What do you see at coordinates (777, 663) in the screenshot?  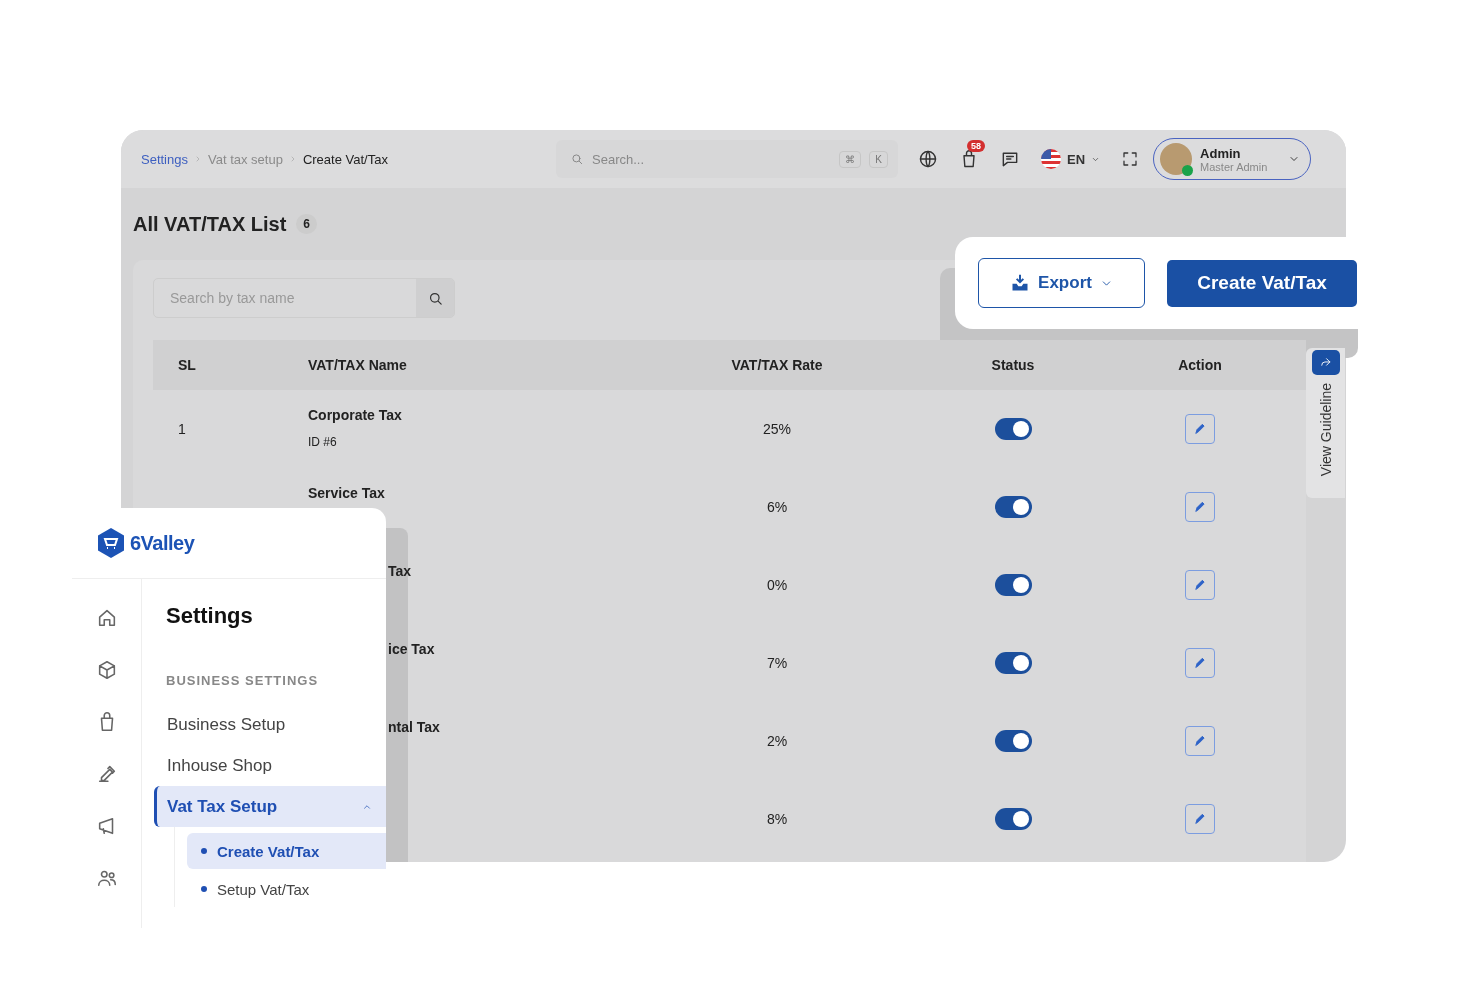 I see `tax-rate: 7%` at bounding box center [777, 663].